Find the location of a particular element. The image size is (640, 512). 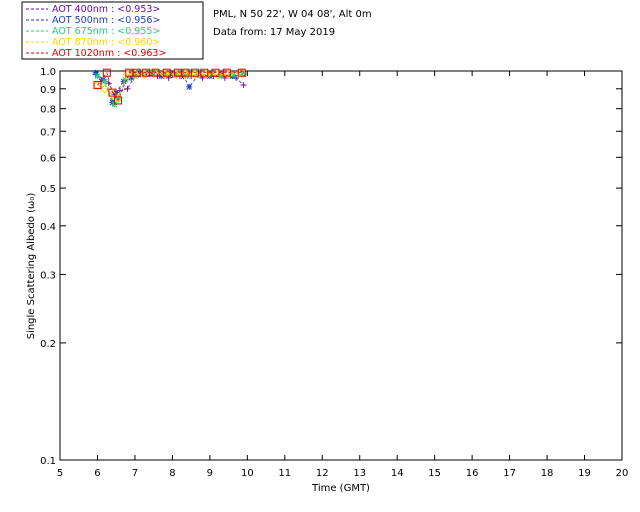

x-tick-label: 11 is located at coordinates (284, 473).